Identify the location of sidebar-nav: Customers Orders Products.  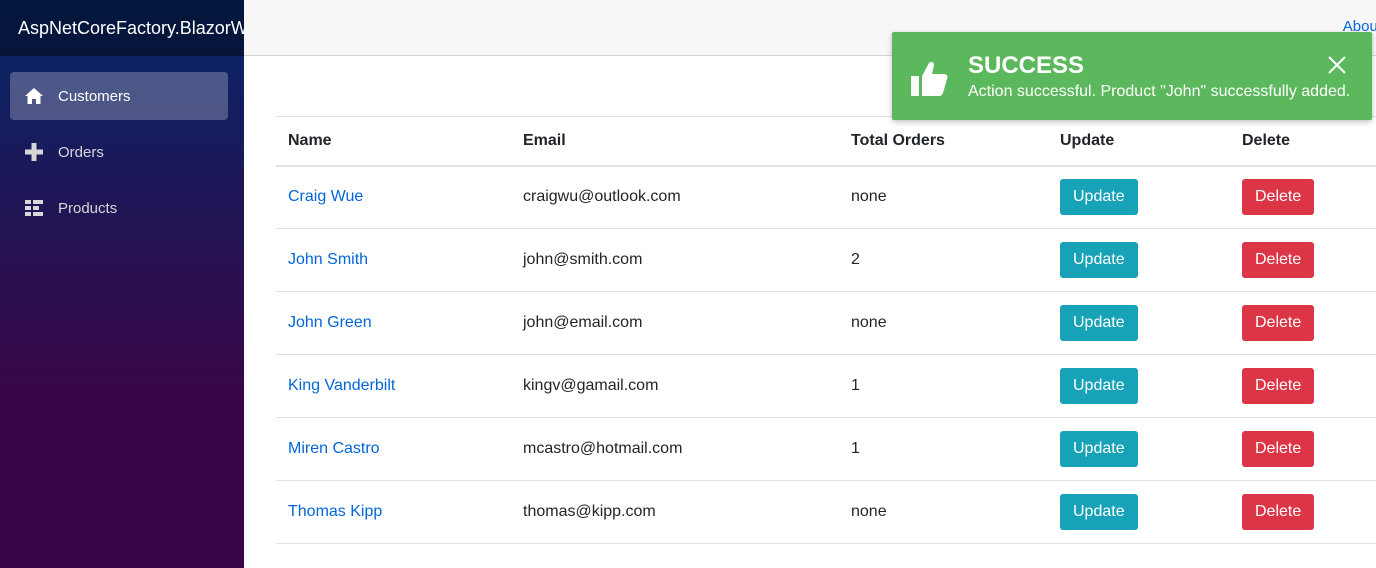
(122, 144).